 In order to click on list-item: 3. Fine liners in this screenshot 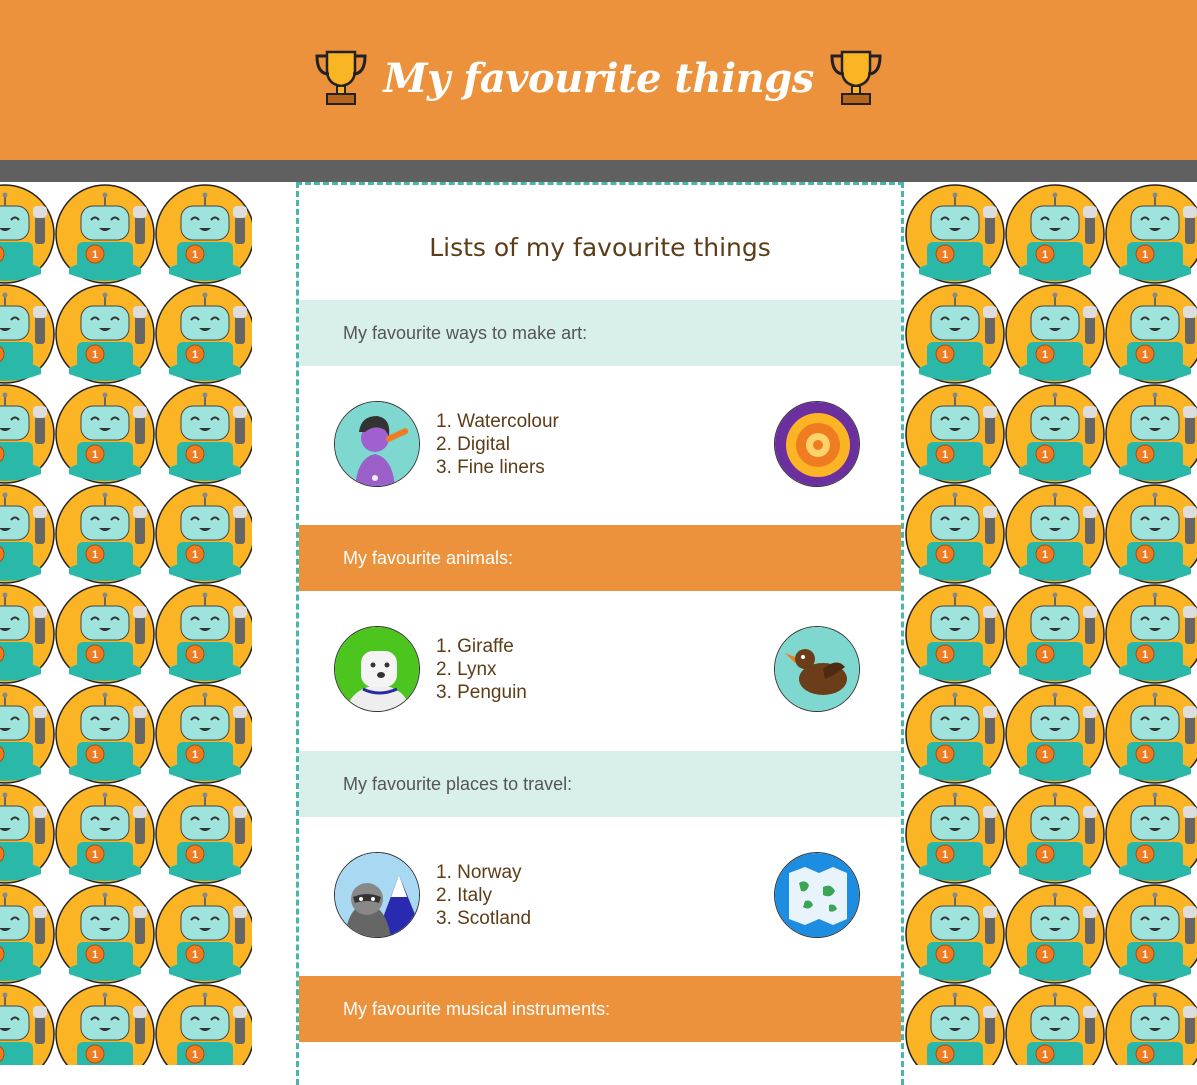, I will do `click(490, 467)`.